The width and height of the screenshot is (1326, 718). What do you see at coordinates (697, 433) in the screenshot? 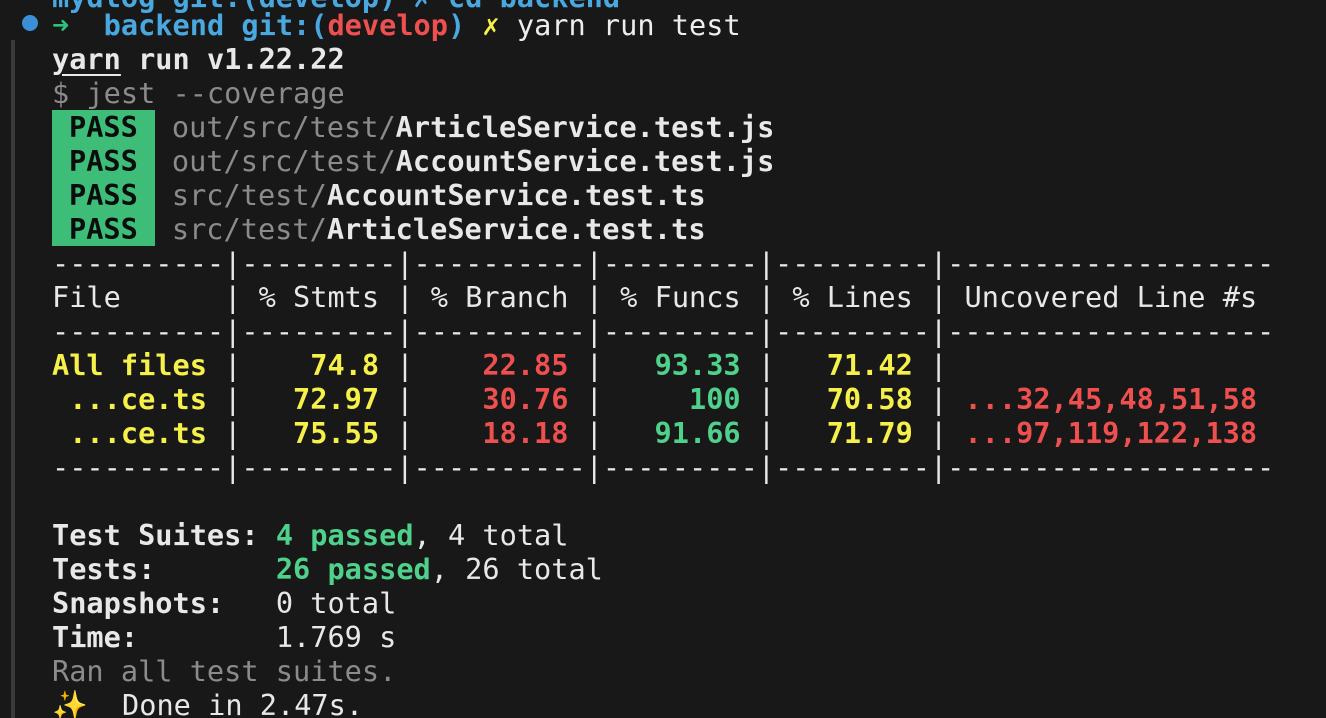
I see `coverage-funcs: 91.66` at bounding box center [697, 433].